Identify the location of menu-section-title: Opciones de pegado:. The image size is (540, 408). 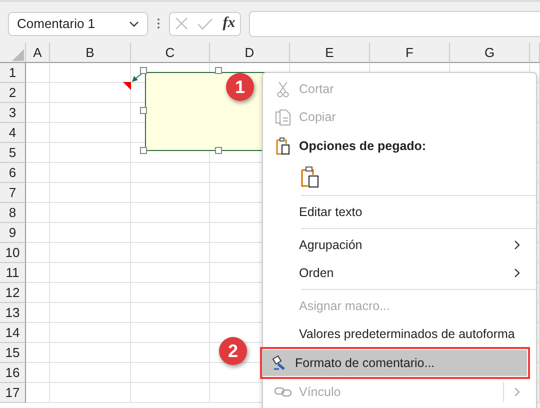
(363, 146).